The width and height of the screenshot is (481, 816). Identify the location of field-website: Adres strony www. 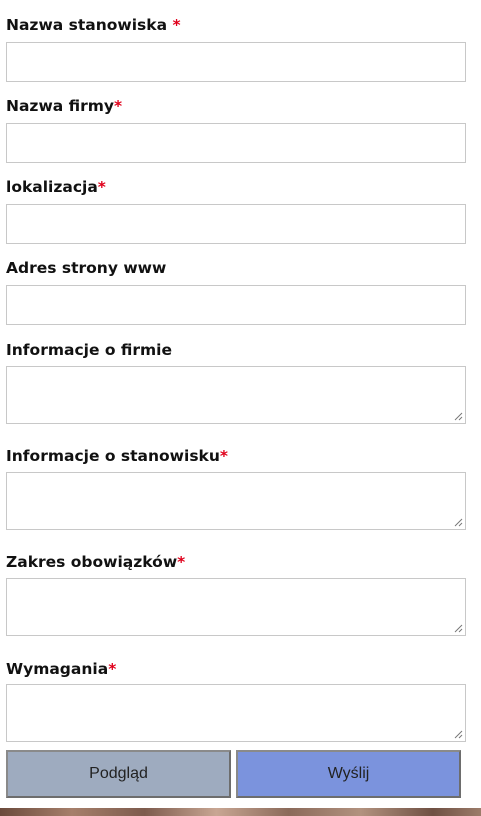
(236, 291).